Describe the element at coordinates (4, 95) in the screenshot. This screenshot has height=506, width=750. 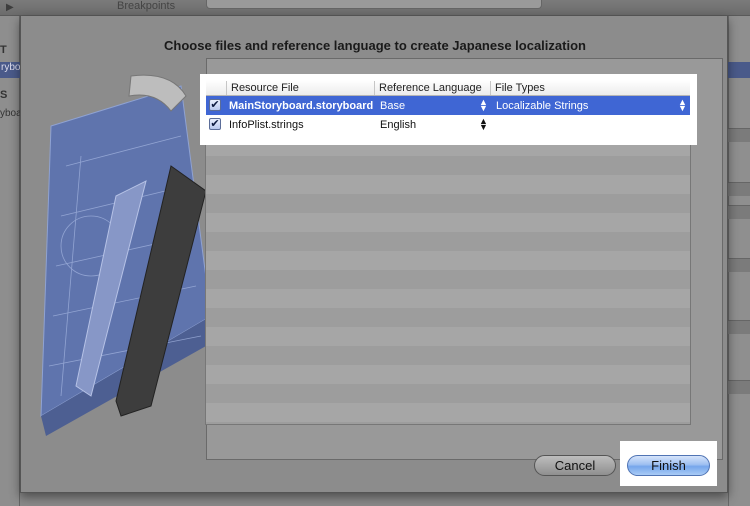
I see `sidebar-fragment-section: S` at that location.